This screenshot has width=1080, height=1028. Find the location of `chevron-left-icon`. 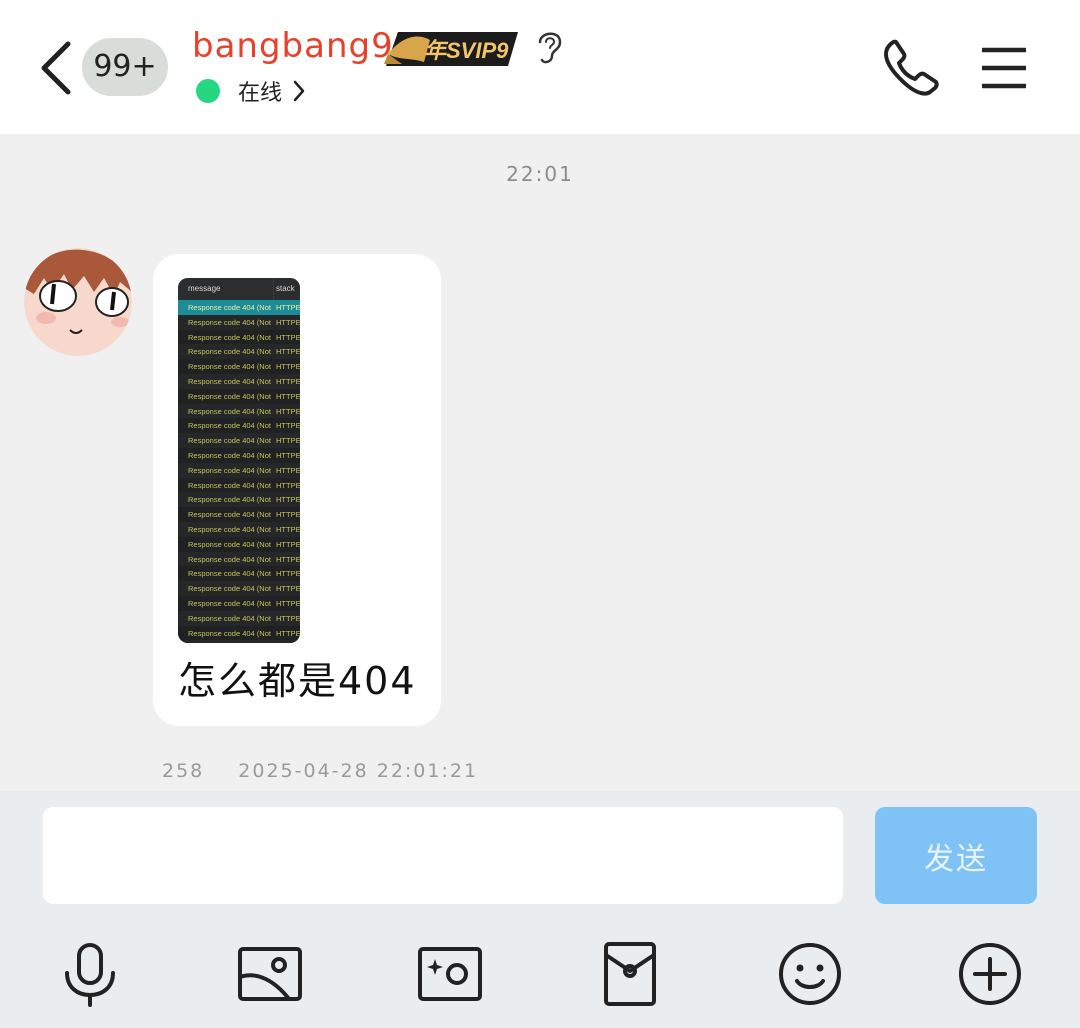

chevron-left-icon is located at coordinates (56, 68).